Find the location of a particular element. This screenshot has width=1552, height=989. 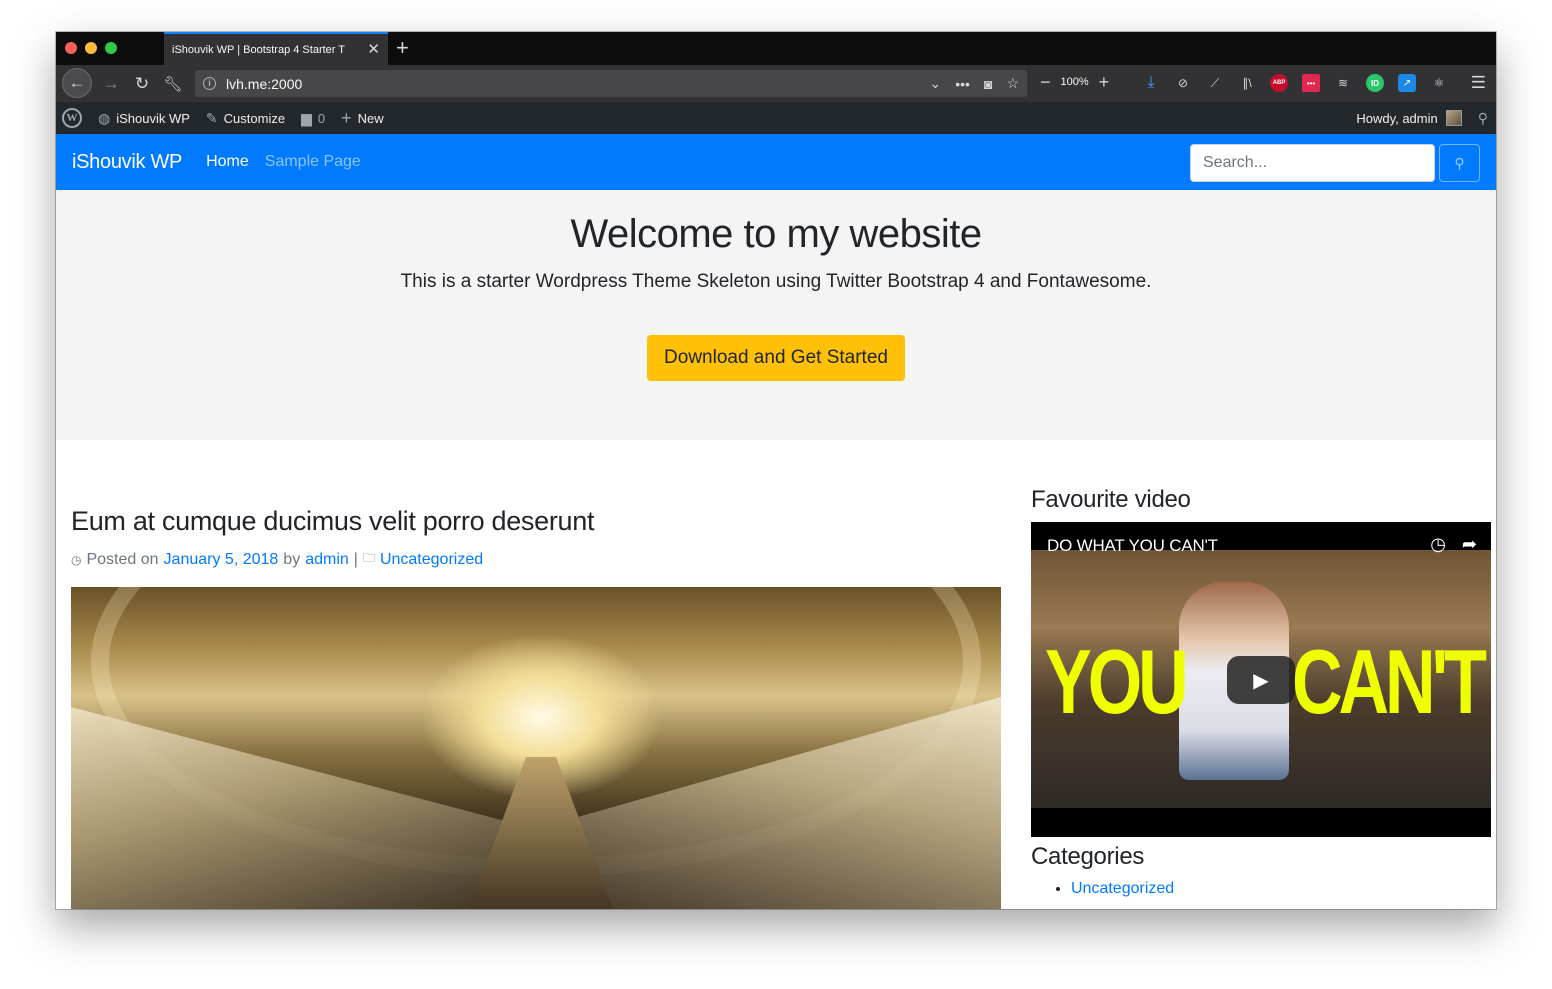

zoom-out-button: − is located at coordinates (1045, 82).